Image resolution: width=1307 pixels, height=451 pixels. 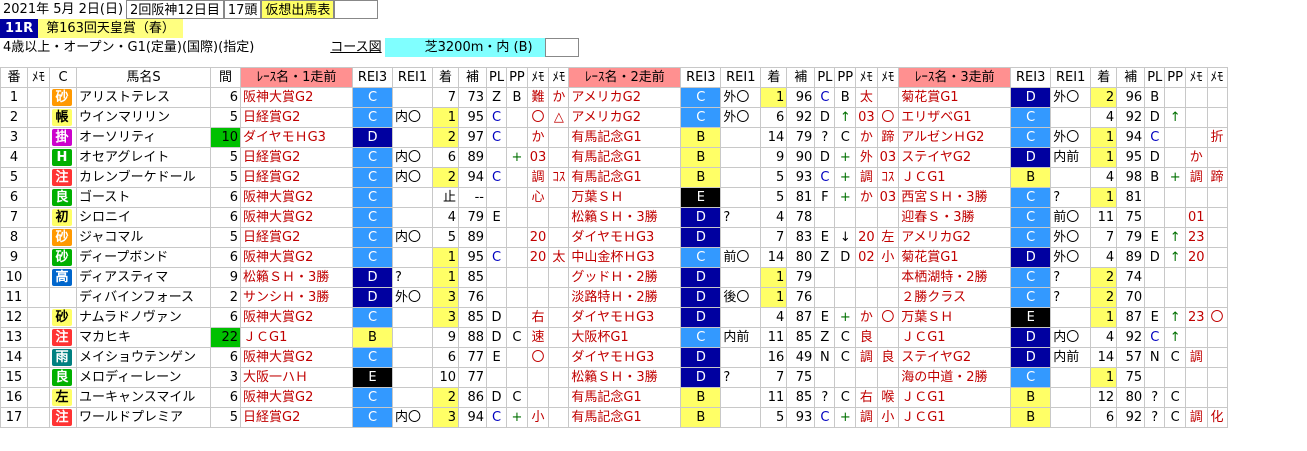 What do you see at coordinates (143, 137) in the screenshot?
I see `horse-name: オーソリティ` at bounding box center [143, 137].